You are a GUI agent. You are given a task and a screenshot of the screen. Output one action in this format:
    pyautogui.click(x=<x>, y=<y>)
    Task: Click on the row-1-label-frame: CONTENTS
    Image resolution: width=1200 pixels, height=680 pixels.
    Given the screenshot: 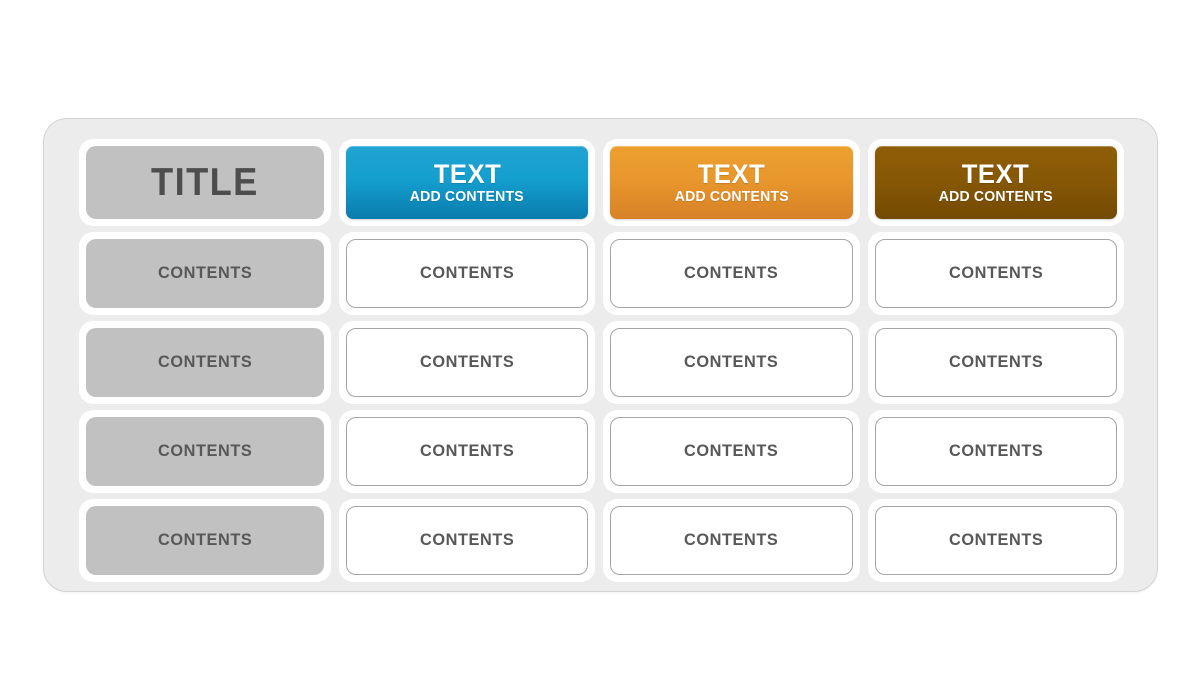 What is the action you would take?
    pyautogui.click(x=205, y=273)
    